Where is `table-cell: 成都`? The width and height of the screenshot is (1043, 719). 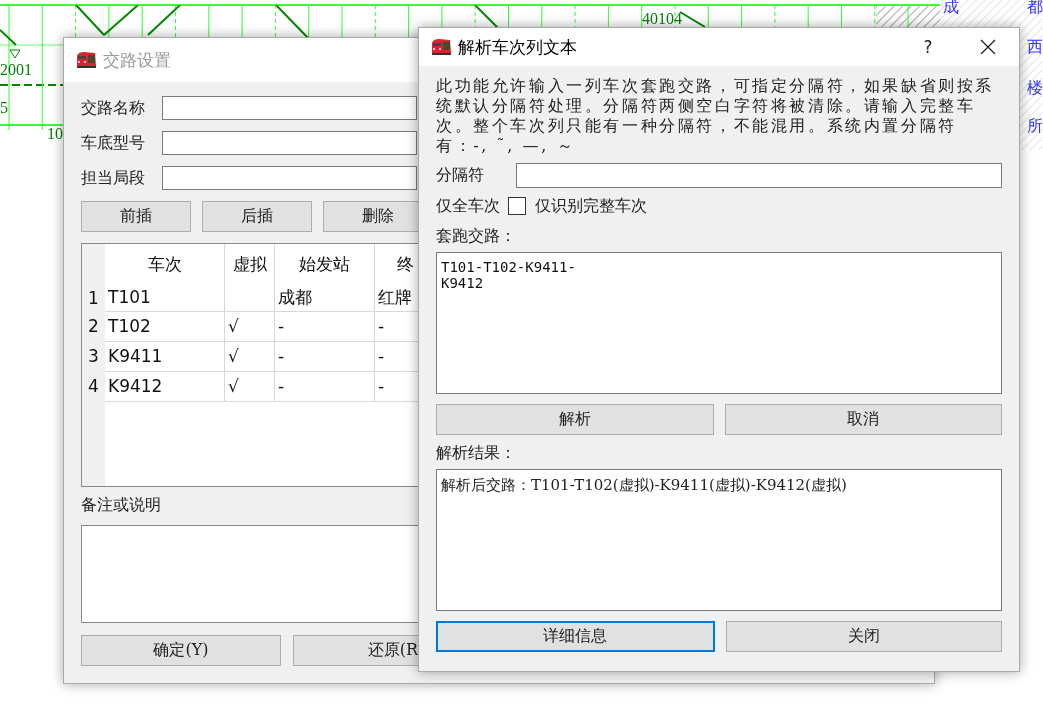
table-cell: 成都 is located at coordinates (324, 297).